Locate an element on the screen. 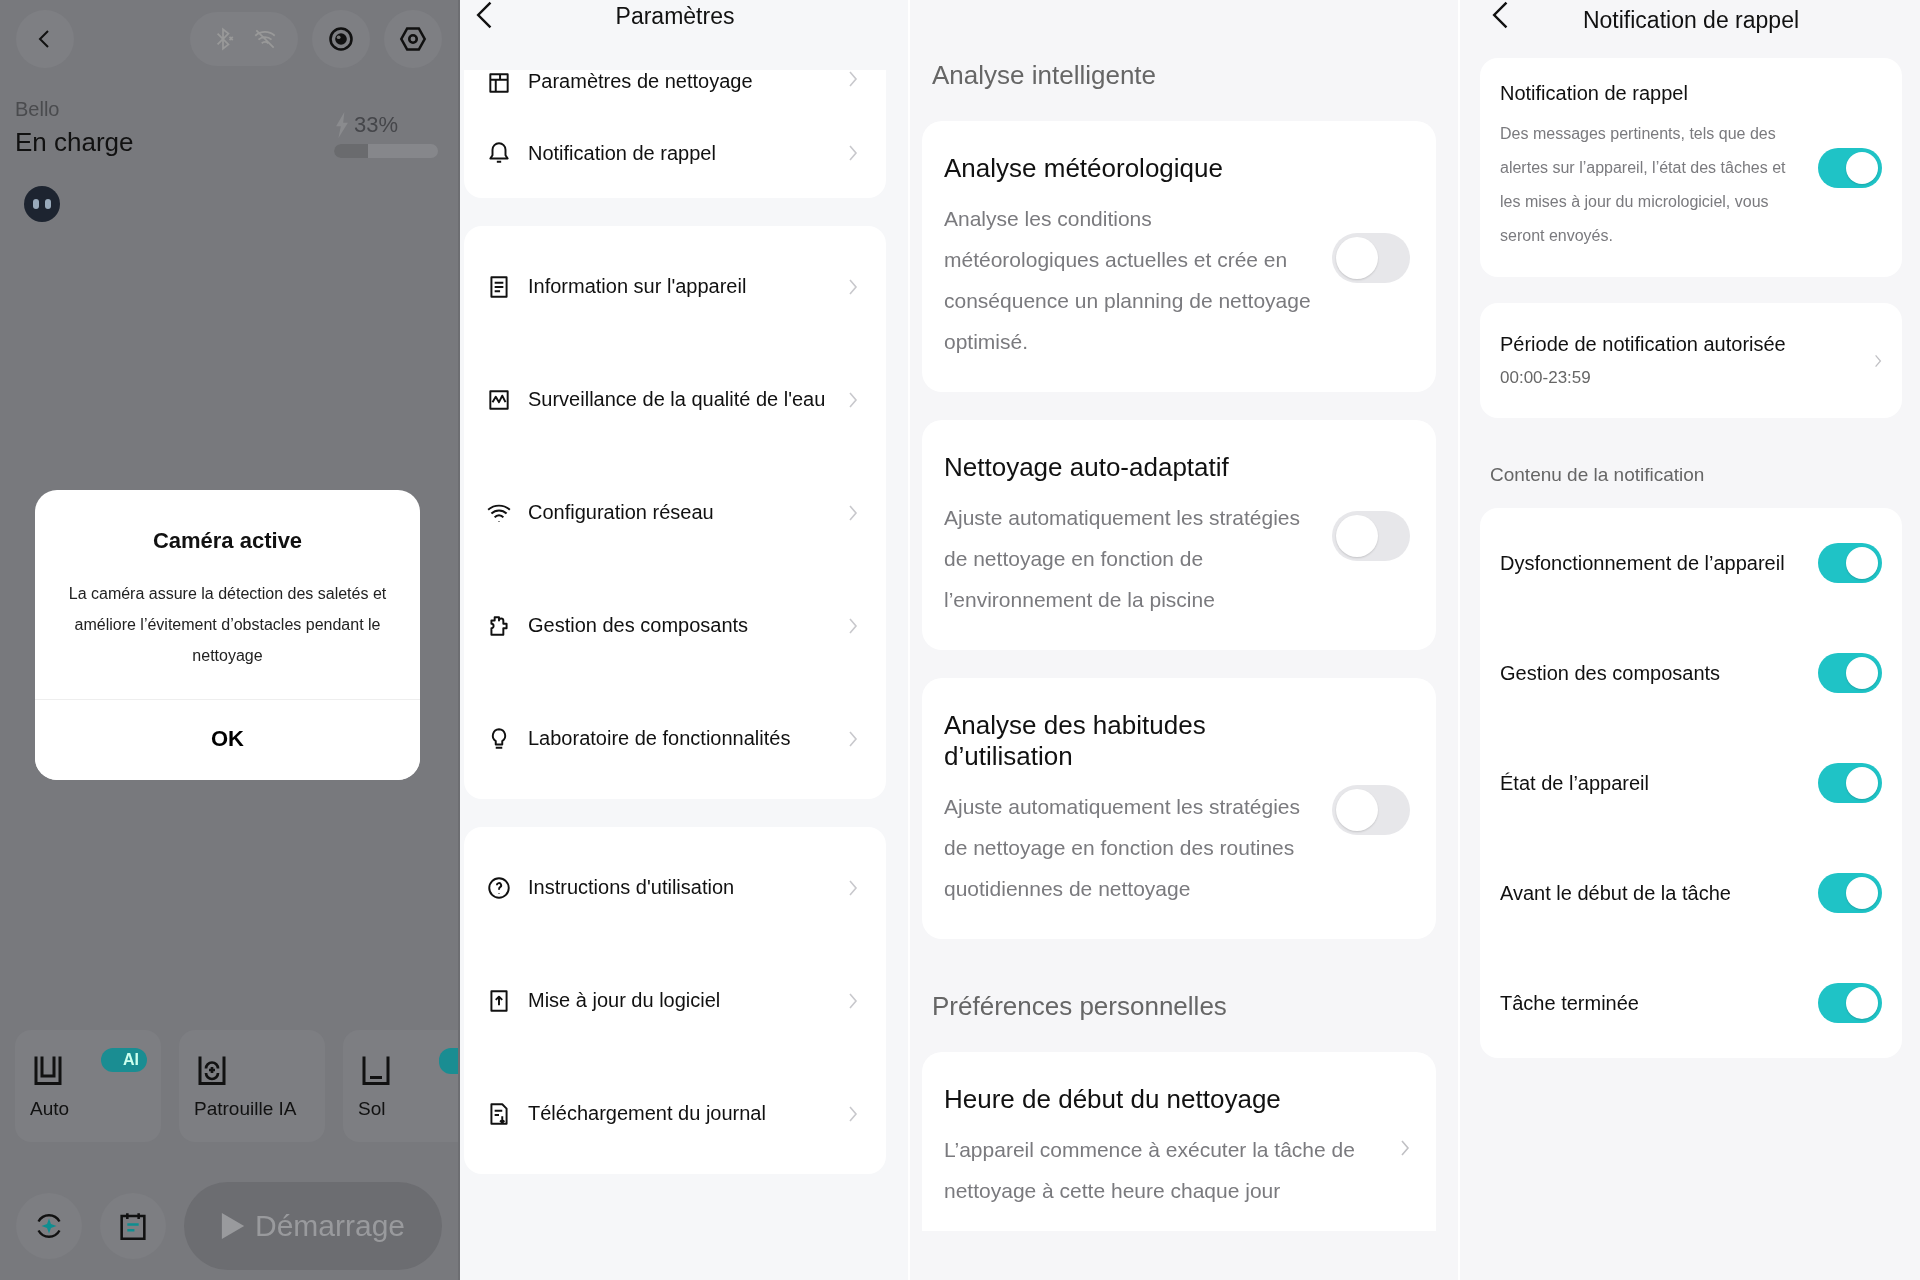  feature-title: Nettoyage auto-adaptatif is located at coordinates (1087, 467).